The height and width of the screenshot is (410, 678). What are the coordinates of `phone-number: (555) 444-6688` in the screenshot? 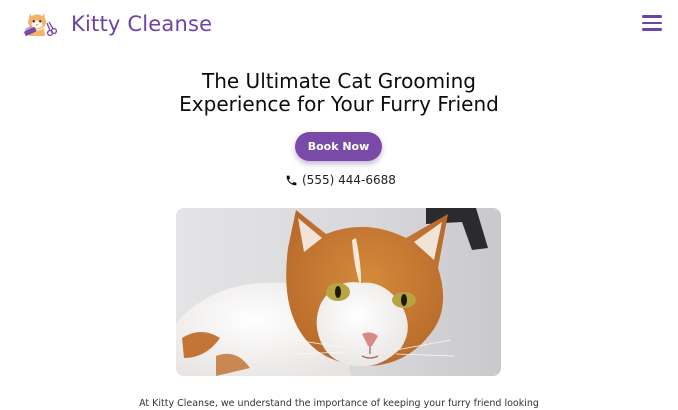 It's located at (349, 180).